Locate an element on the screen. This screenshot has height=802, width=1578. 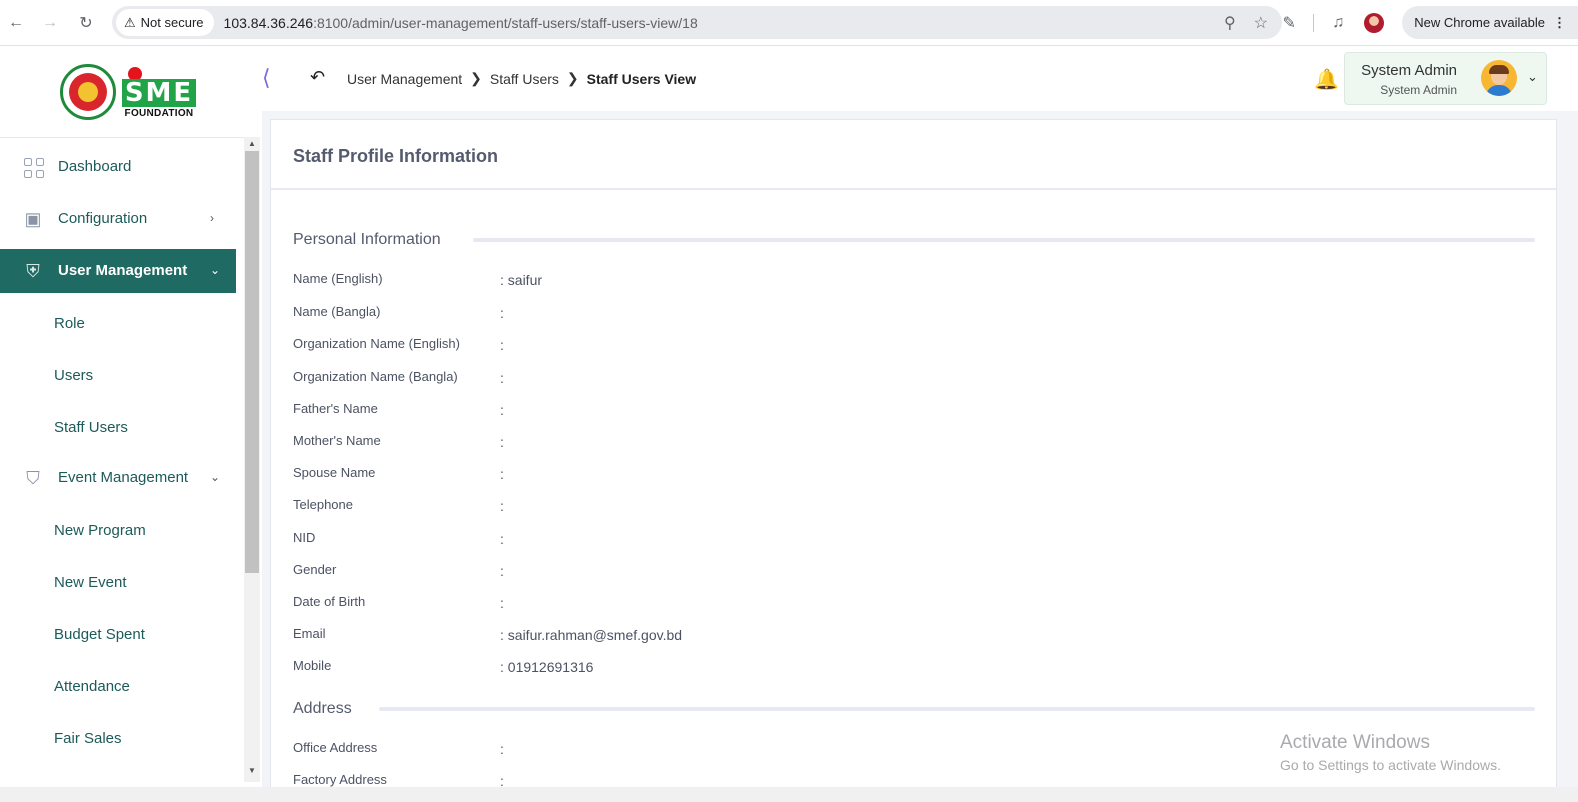
user-role: System Admin is located at coordinates (1418, 90).